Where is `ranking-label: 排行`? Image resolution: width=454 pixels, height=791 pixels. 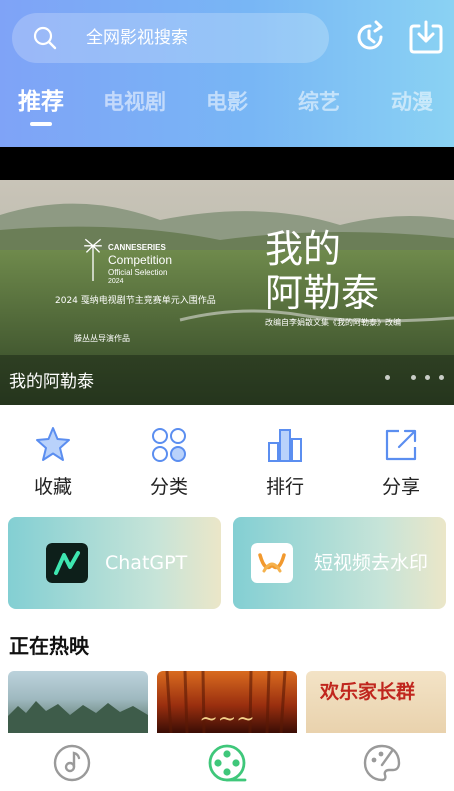 ranking-label: 排行 is located at coordinates (284, 487).